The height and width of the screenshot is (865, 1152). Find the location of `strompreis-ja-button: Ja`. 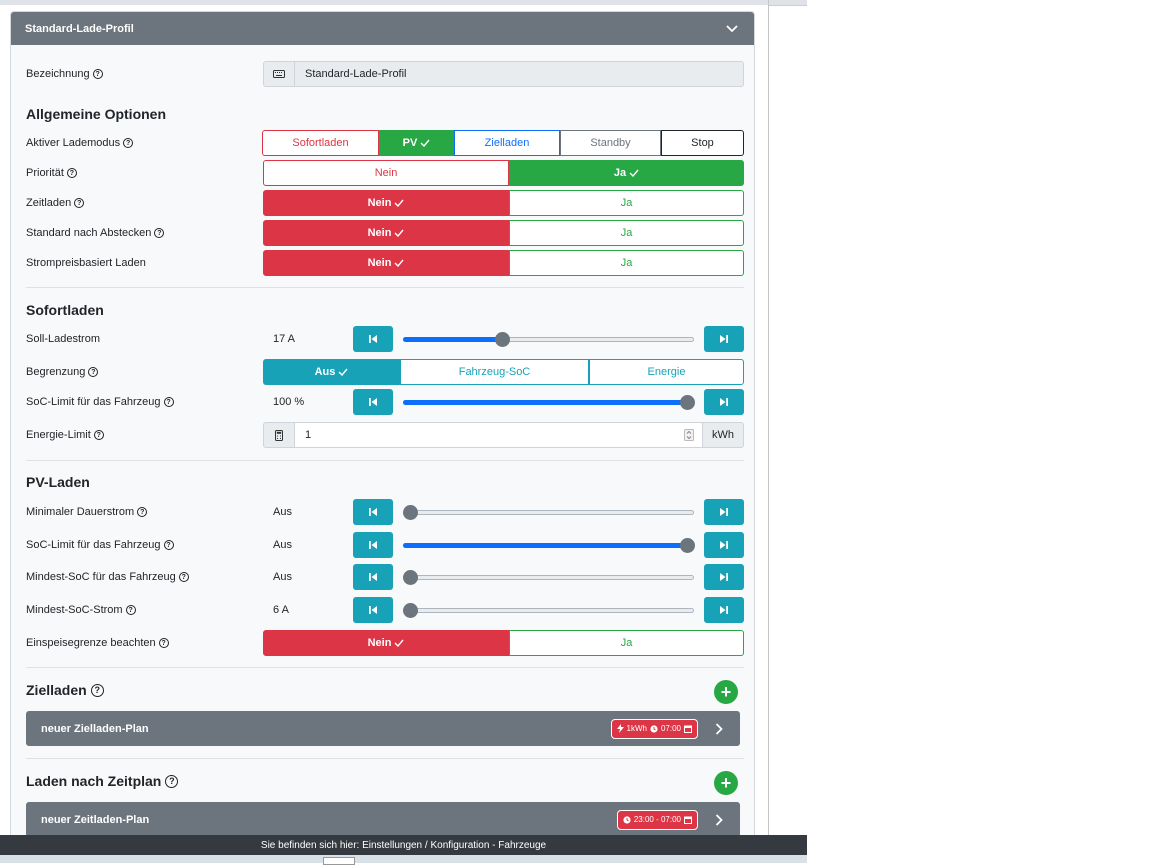

strompreis-ja-button: Ja is located at coordinates (626, 263).